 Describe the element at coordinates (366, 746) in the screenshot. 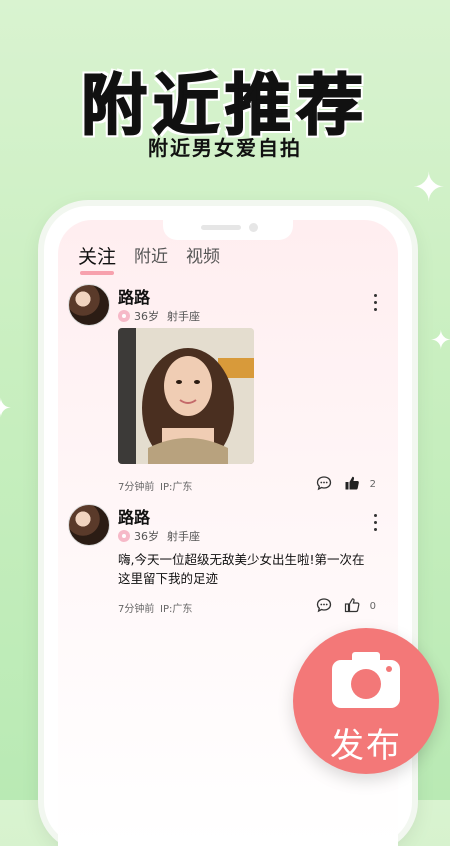

I see `publish-label: 发布` at that location.